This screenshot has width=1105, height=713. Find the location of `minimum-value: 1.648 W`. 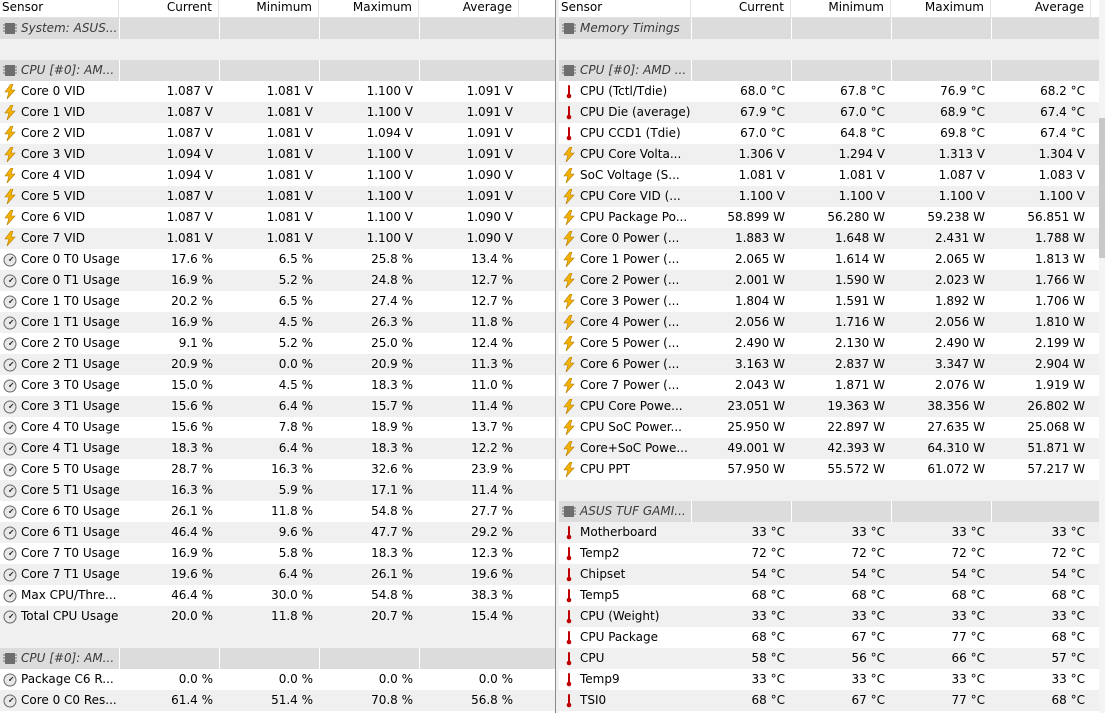

minimum-value: 1.648 W is located at coordinates (859, 238).